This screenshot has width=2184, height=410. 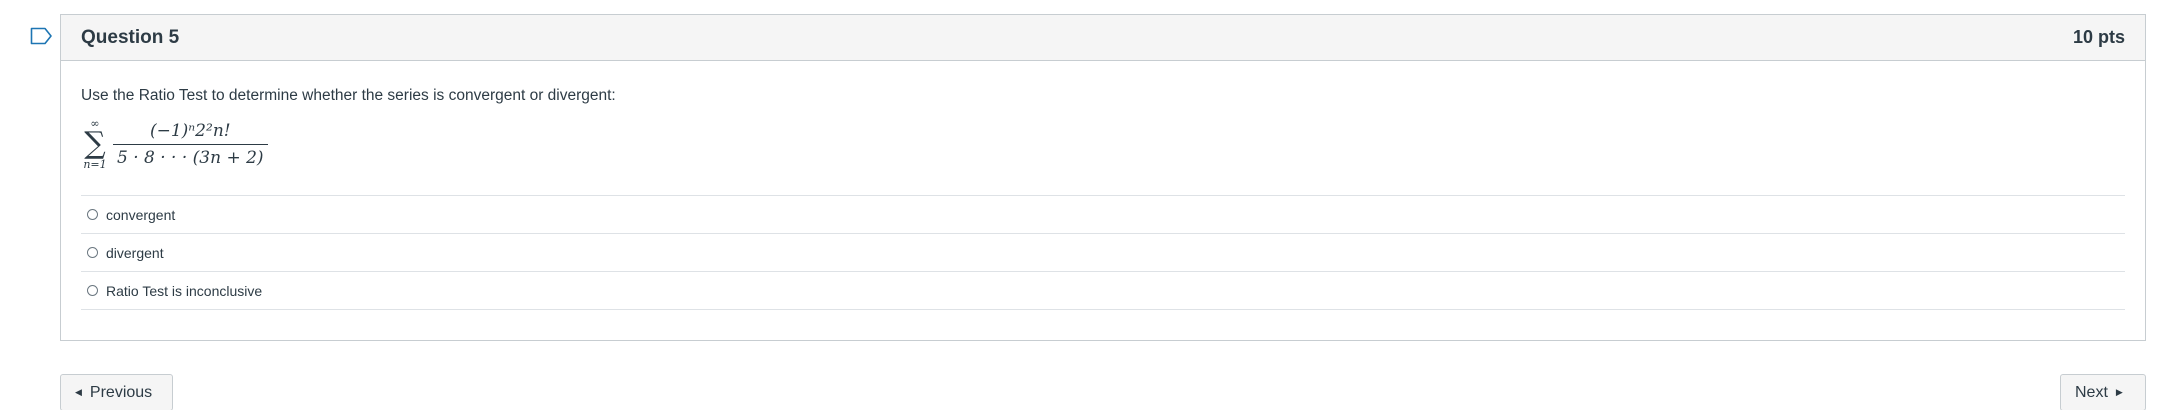 I want to click on next-button: Next ▶, so click(x=2103, y=392).